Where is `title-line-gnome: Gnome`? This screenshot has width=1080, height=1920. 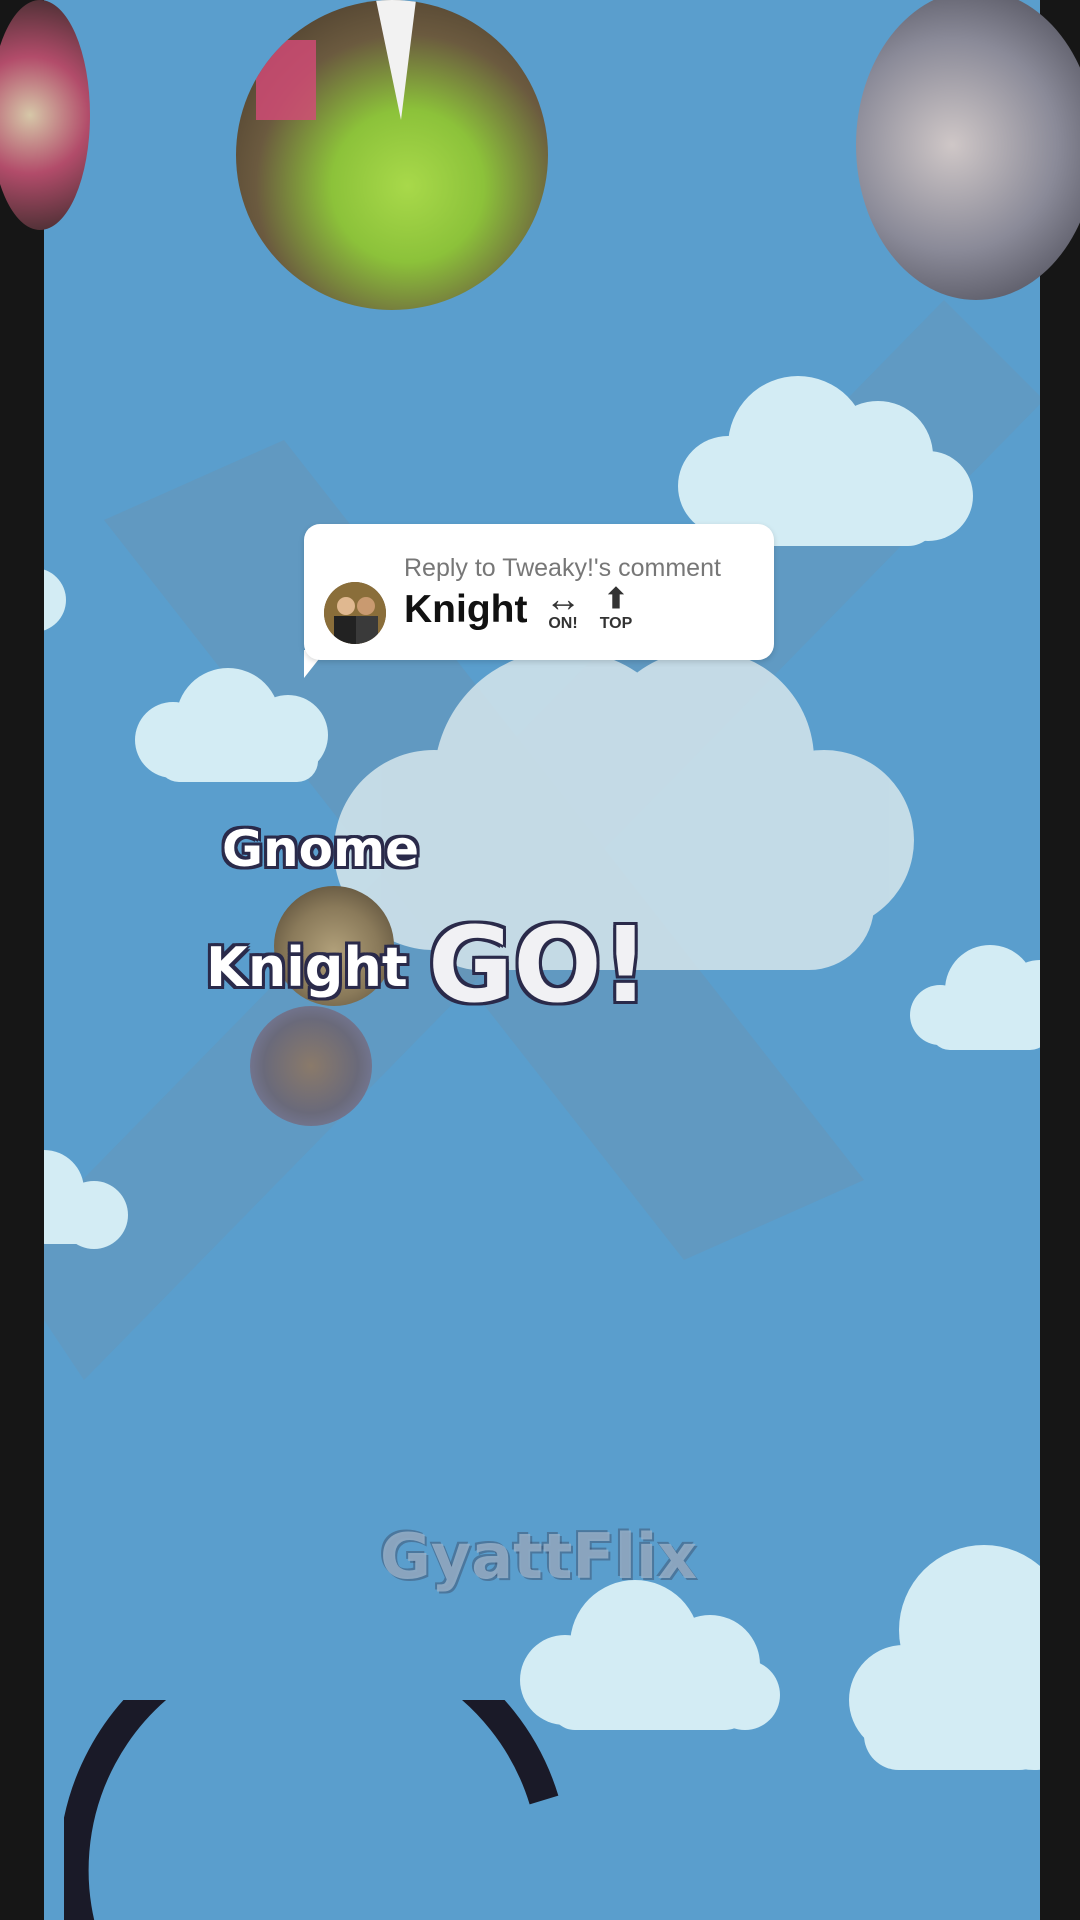
title-line-gnome: Gnome is located at coordinates (320, 849).